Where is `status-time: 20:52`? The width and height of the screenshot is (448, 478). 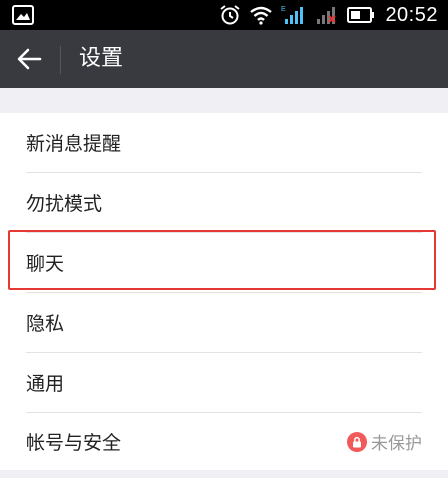
status-time: 20:52 is located at coordinates (411, 14).